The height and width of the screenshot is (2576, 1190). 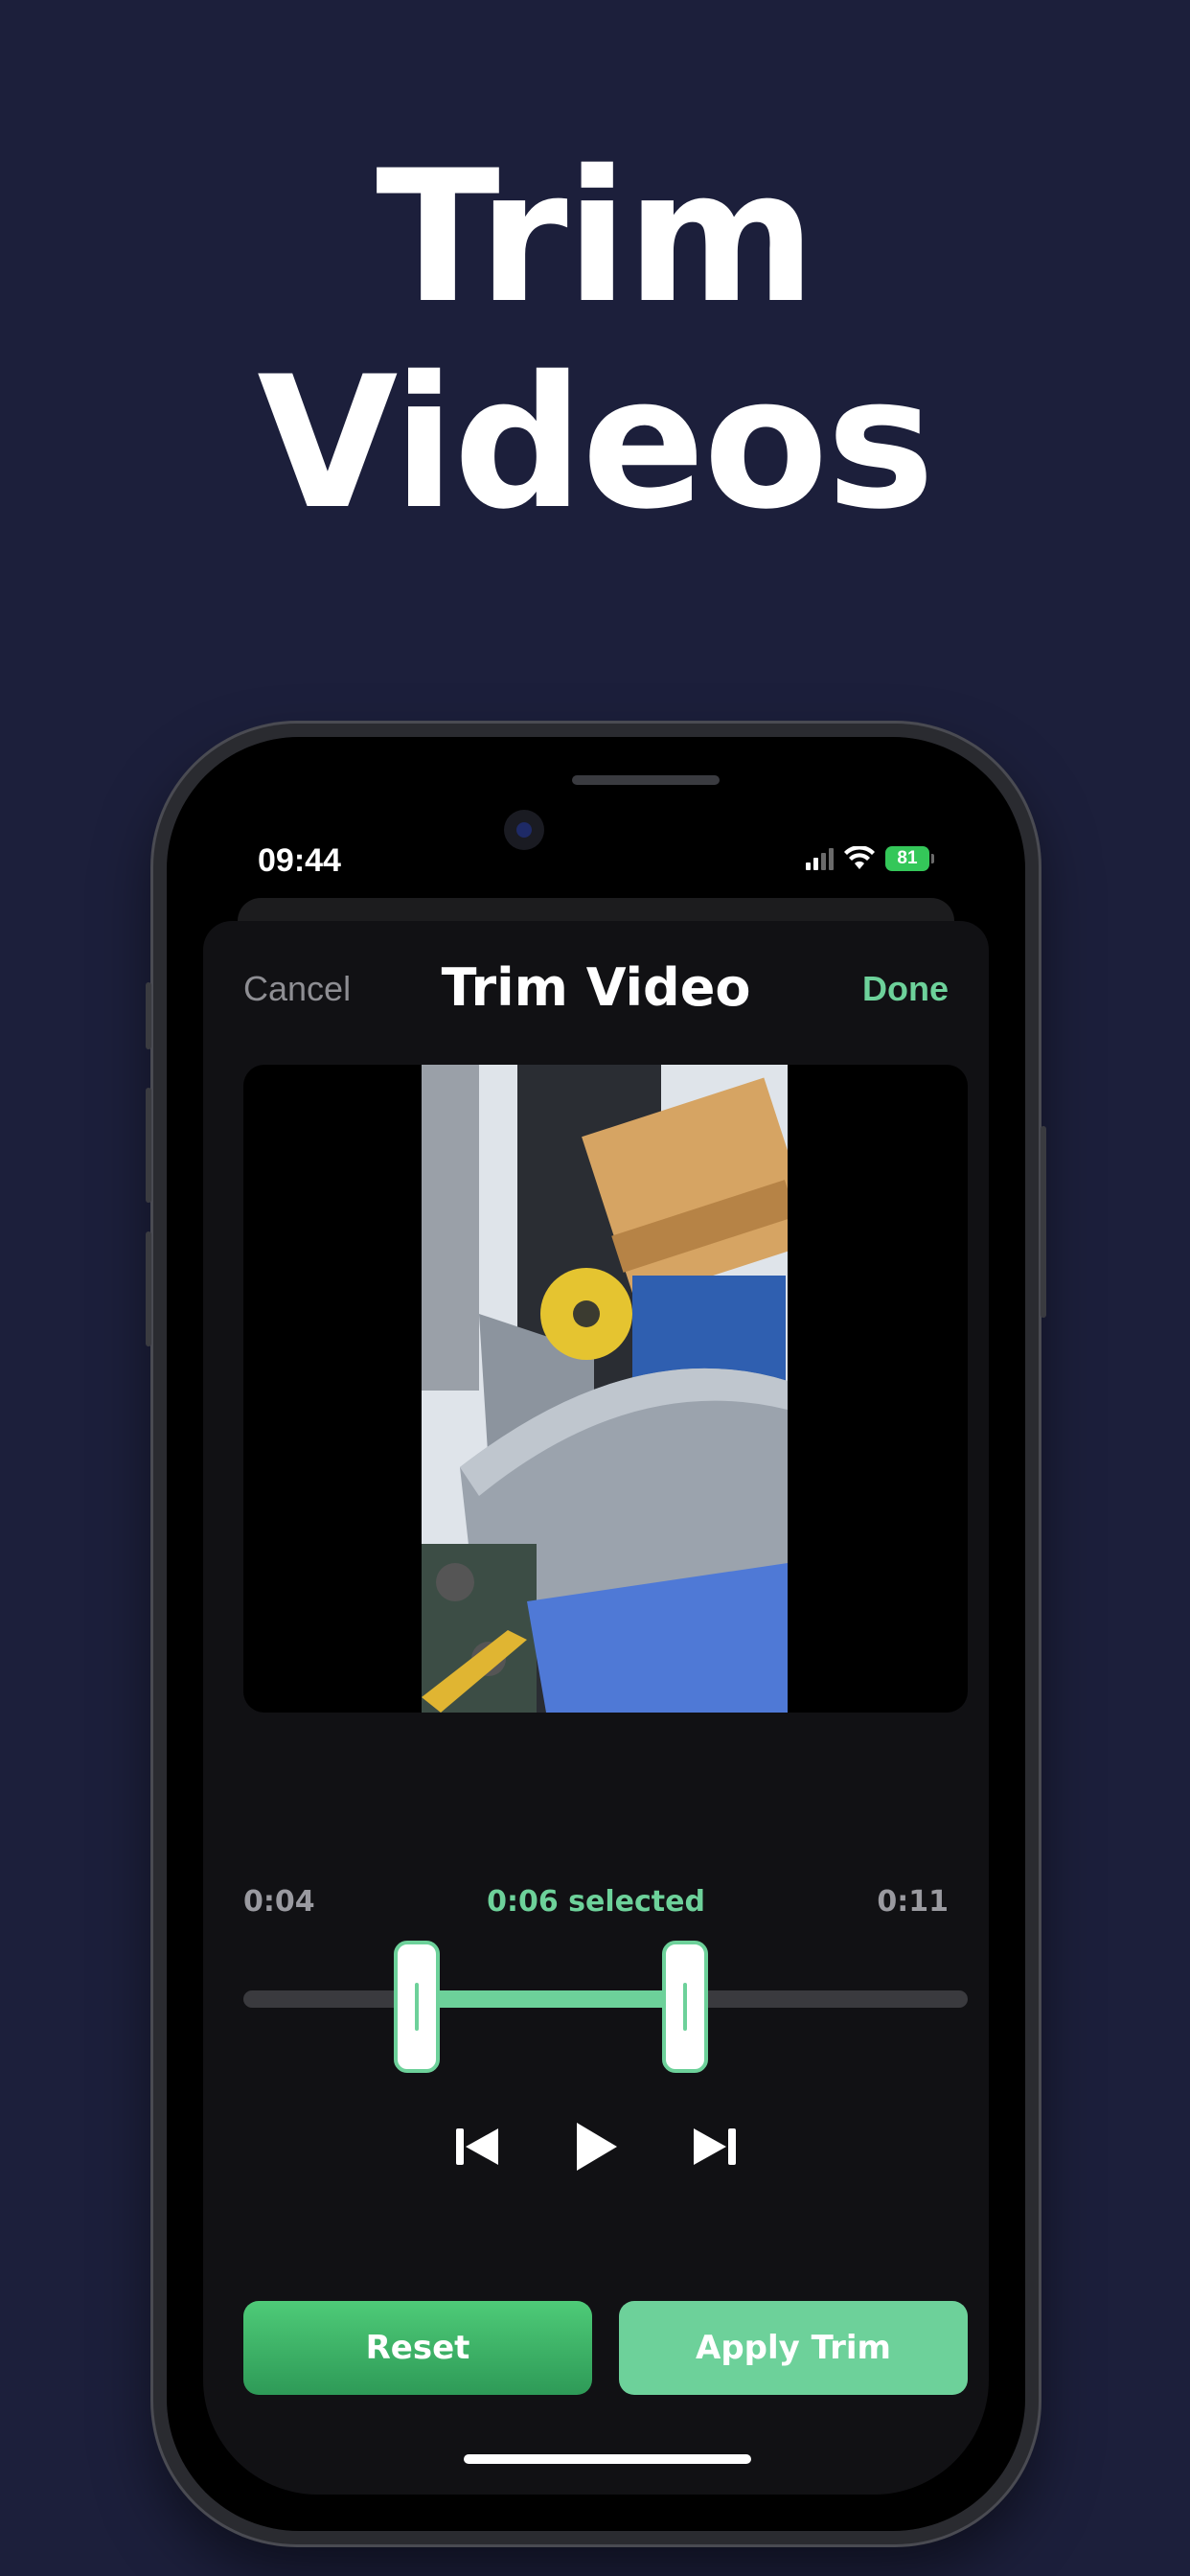 What do you see at coordinates (148, 1288) in the screenshot?
I see `volume-down-button` at bounding box center [148, 1288].